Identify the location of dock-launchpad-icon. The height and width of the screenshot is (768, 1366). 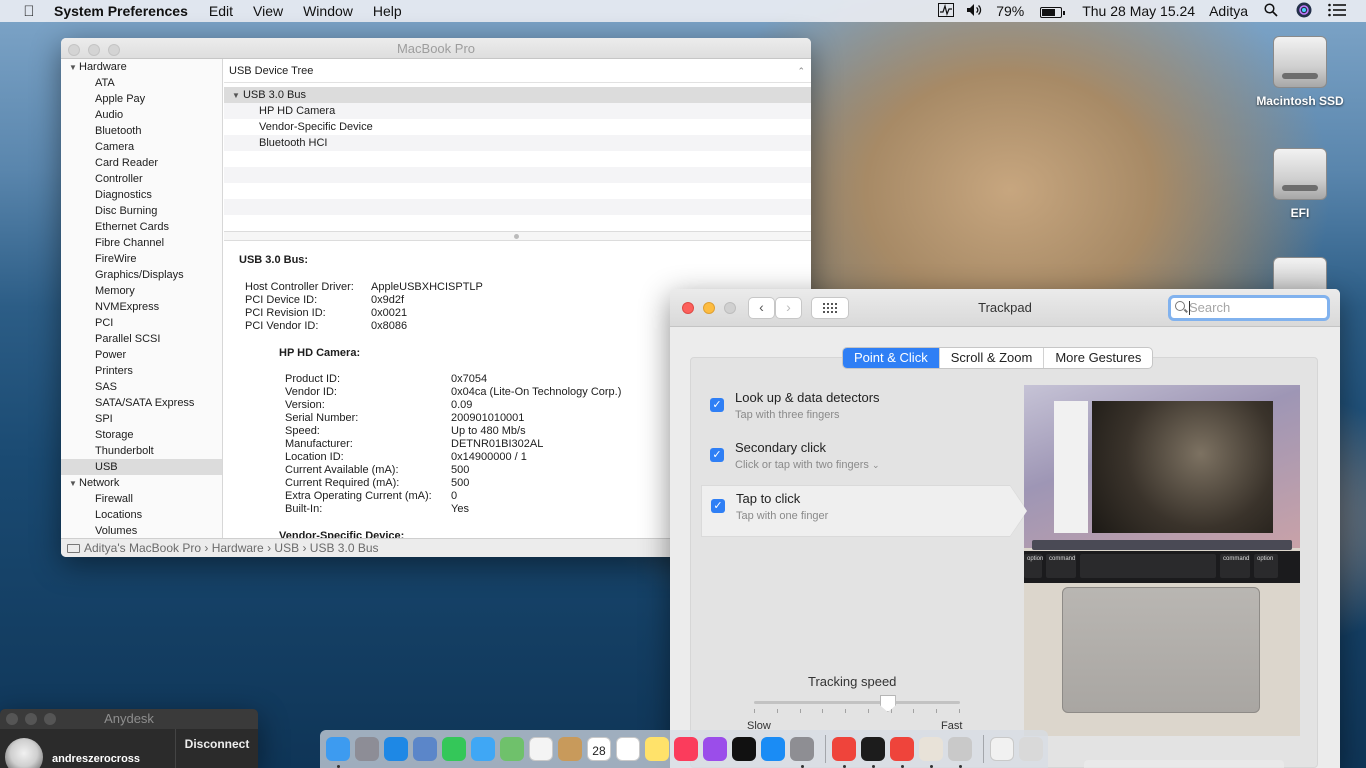
(367, 749).